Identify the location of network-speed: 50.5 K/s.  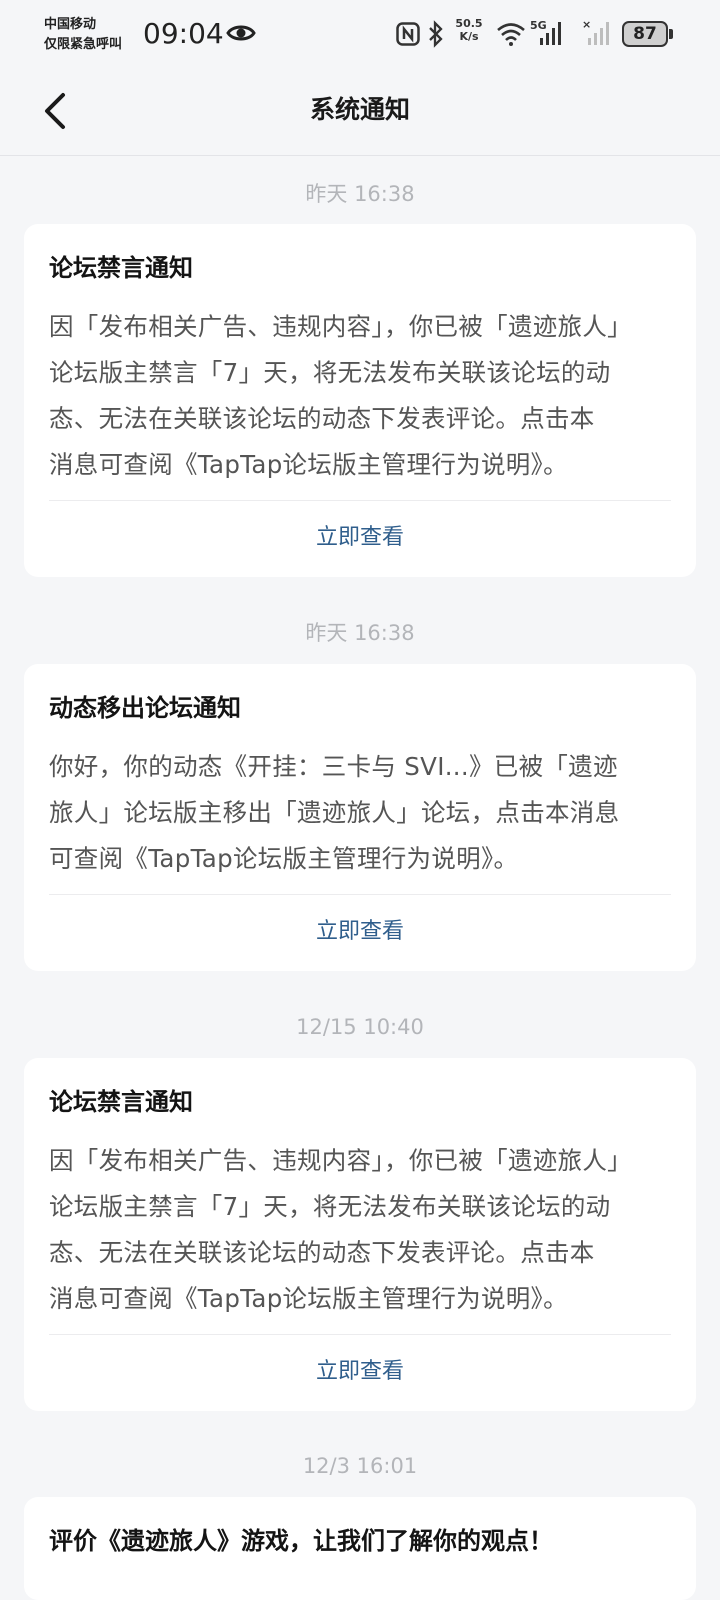
(469, 30).